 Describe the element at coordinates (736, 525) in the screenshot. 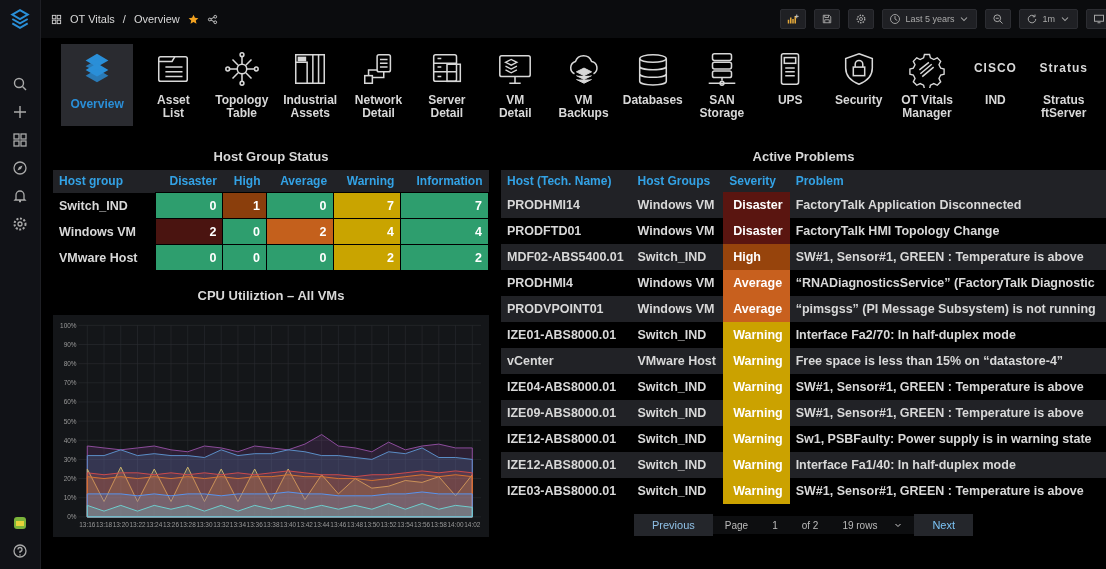

I see `page-label: Page` at that location.